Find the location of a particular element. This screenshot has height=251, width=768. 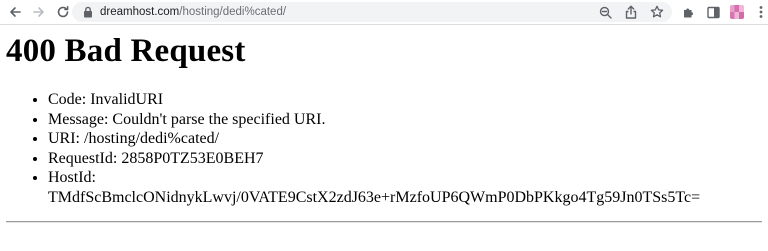

request-id-item: RequestId: 2858P0TZ53E0BEH7 is located at coordinates (374, 159).